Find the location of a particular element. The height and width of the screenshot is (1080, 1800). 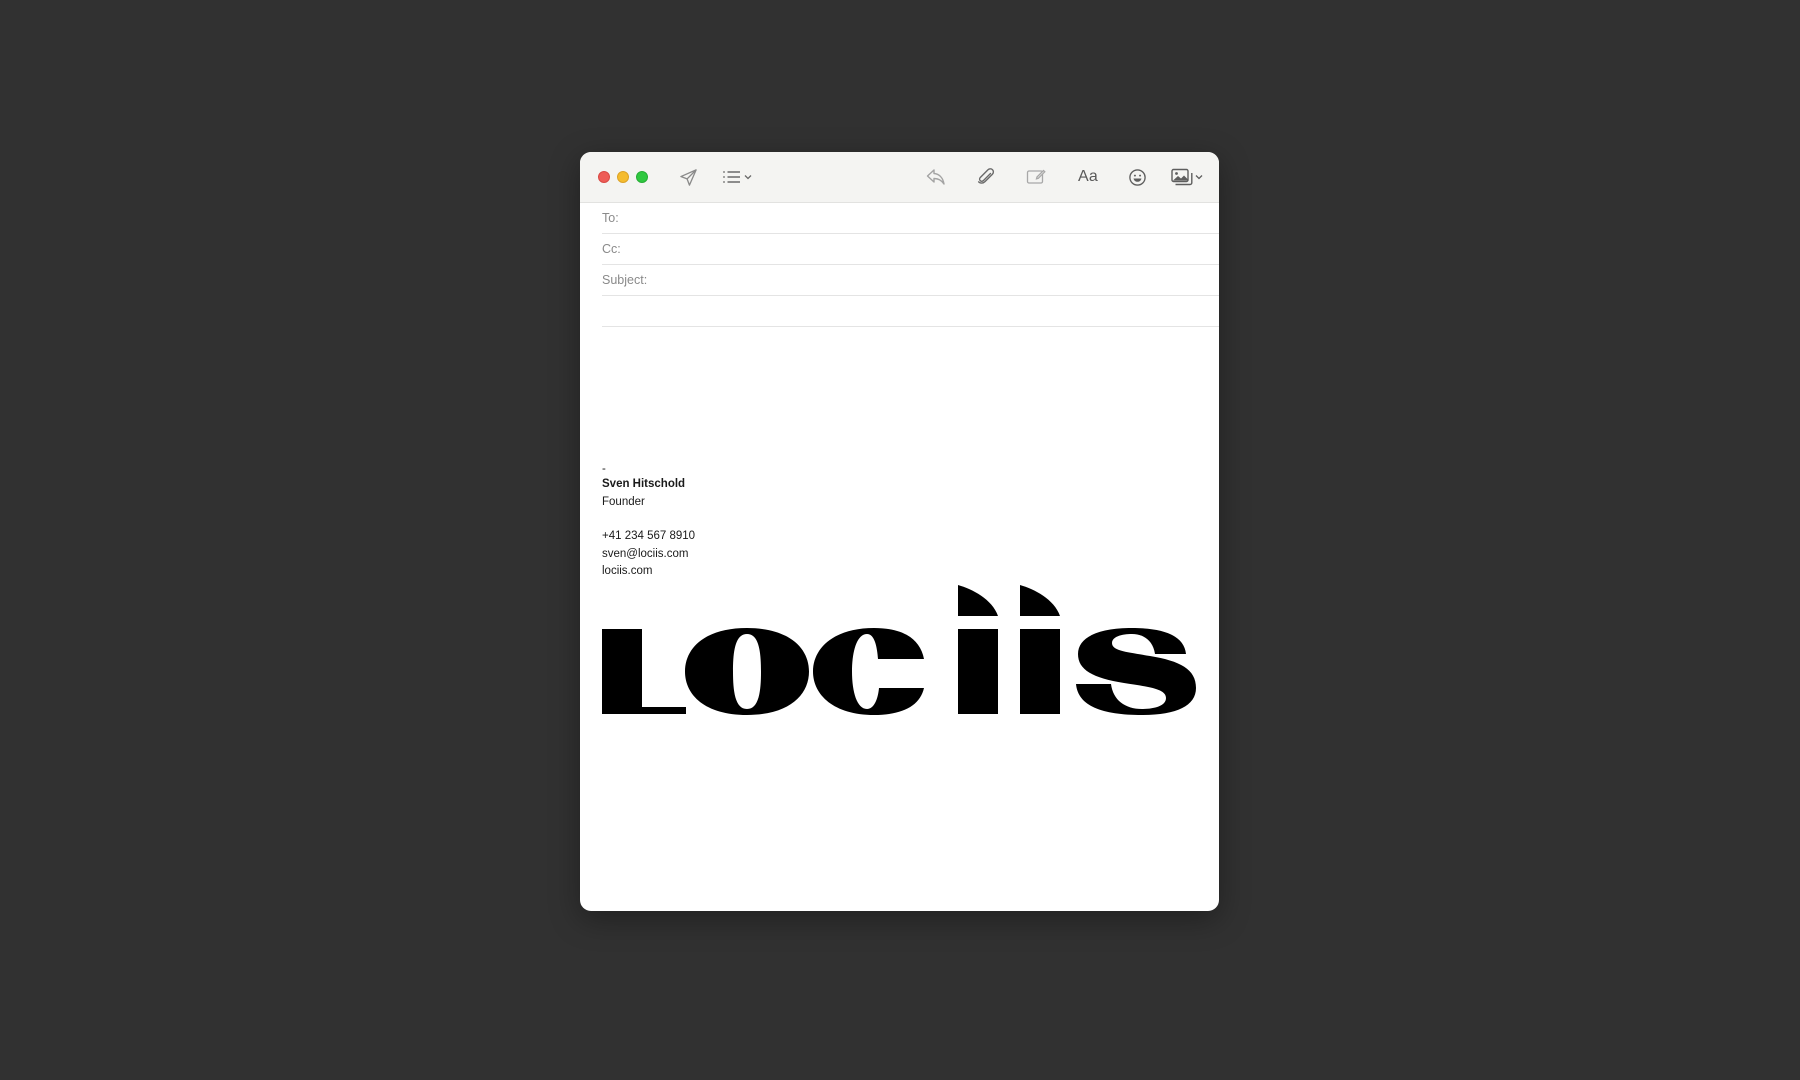

from-field-row is located at coordinates (910, 311).